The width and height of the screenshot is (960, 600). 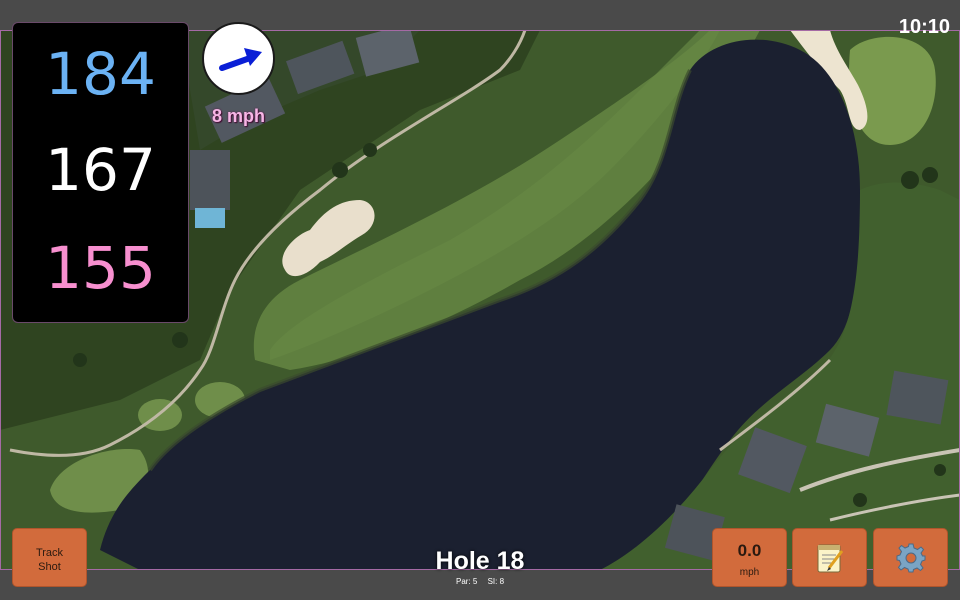 I want to click on middle-distance: 167, so click(x=100, y=170).